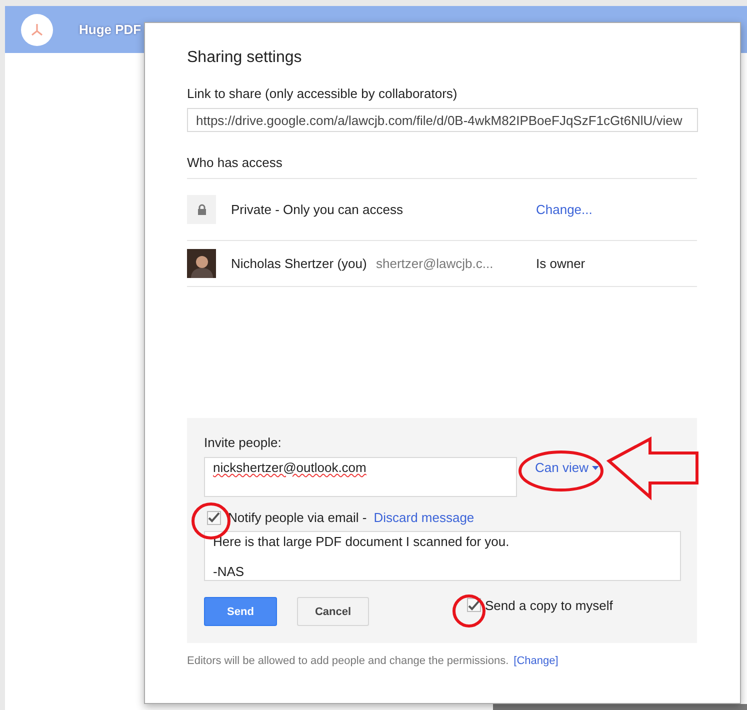 This screenshot has width=747, height=710. I want to click on file-title: Huge PDF, so click(110, 29).